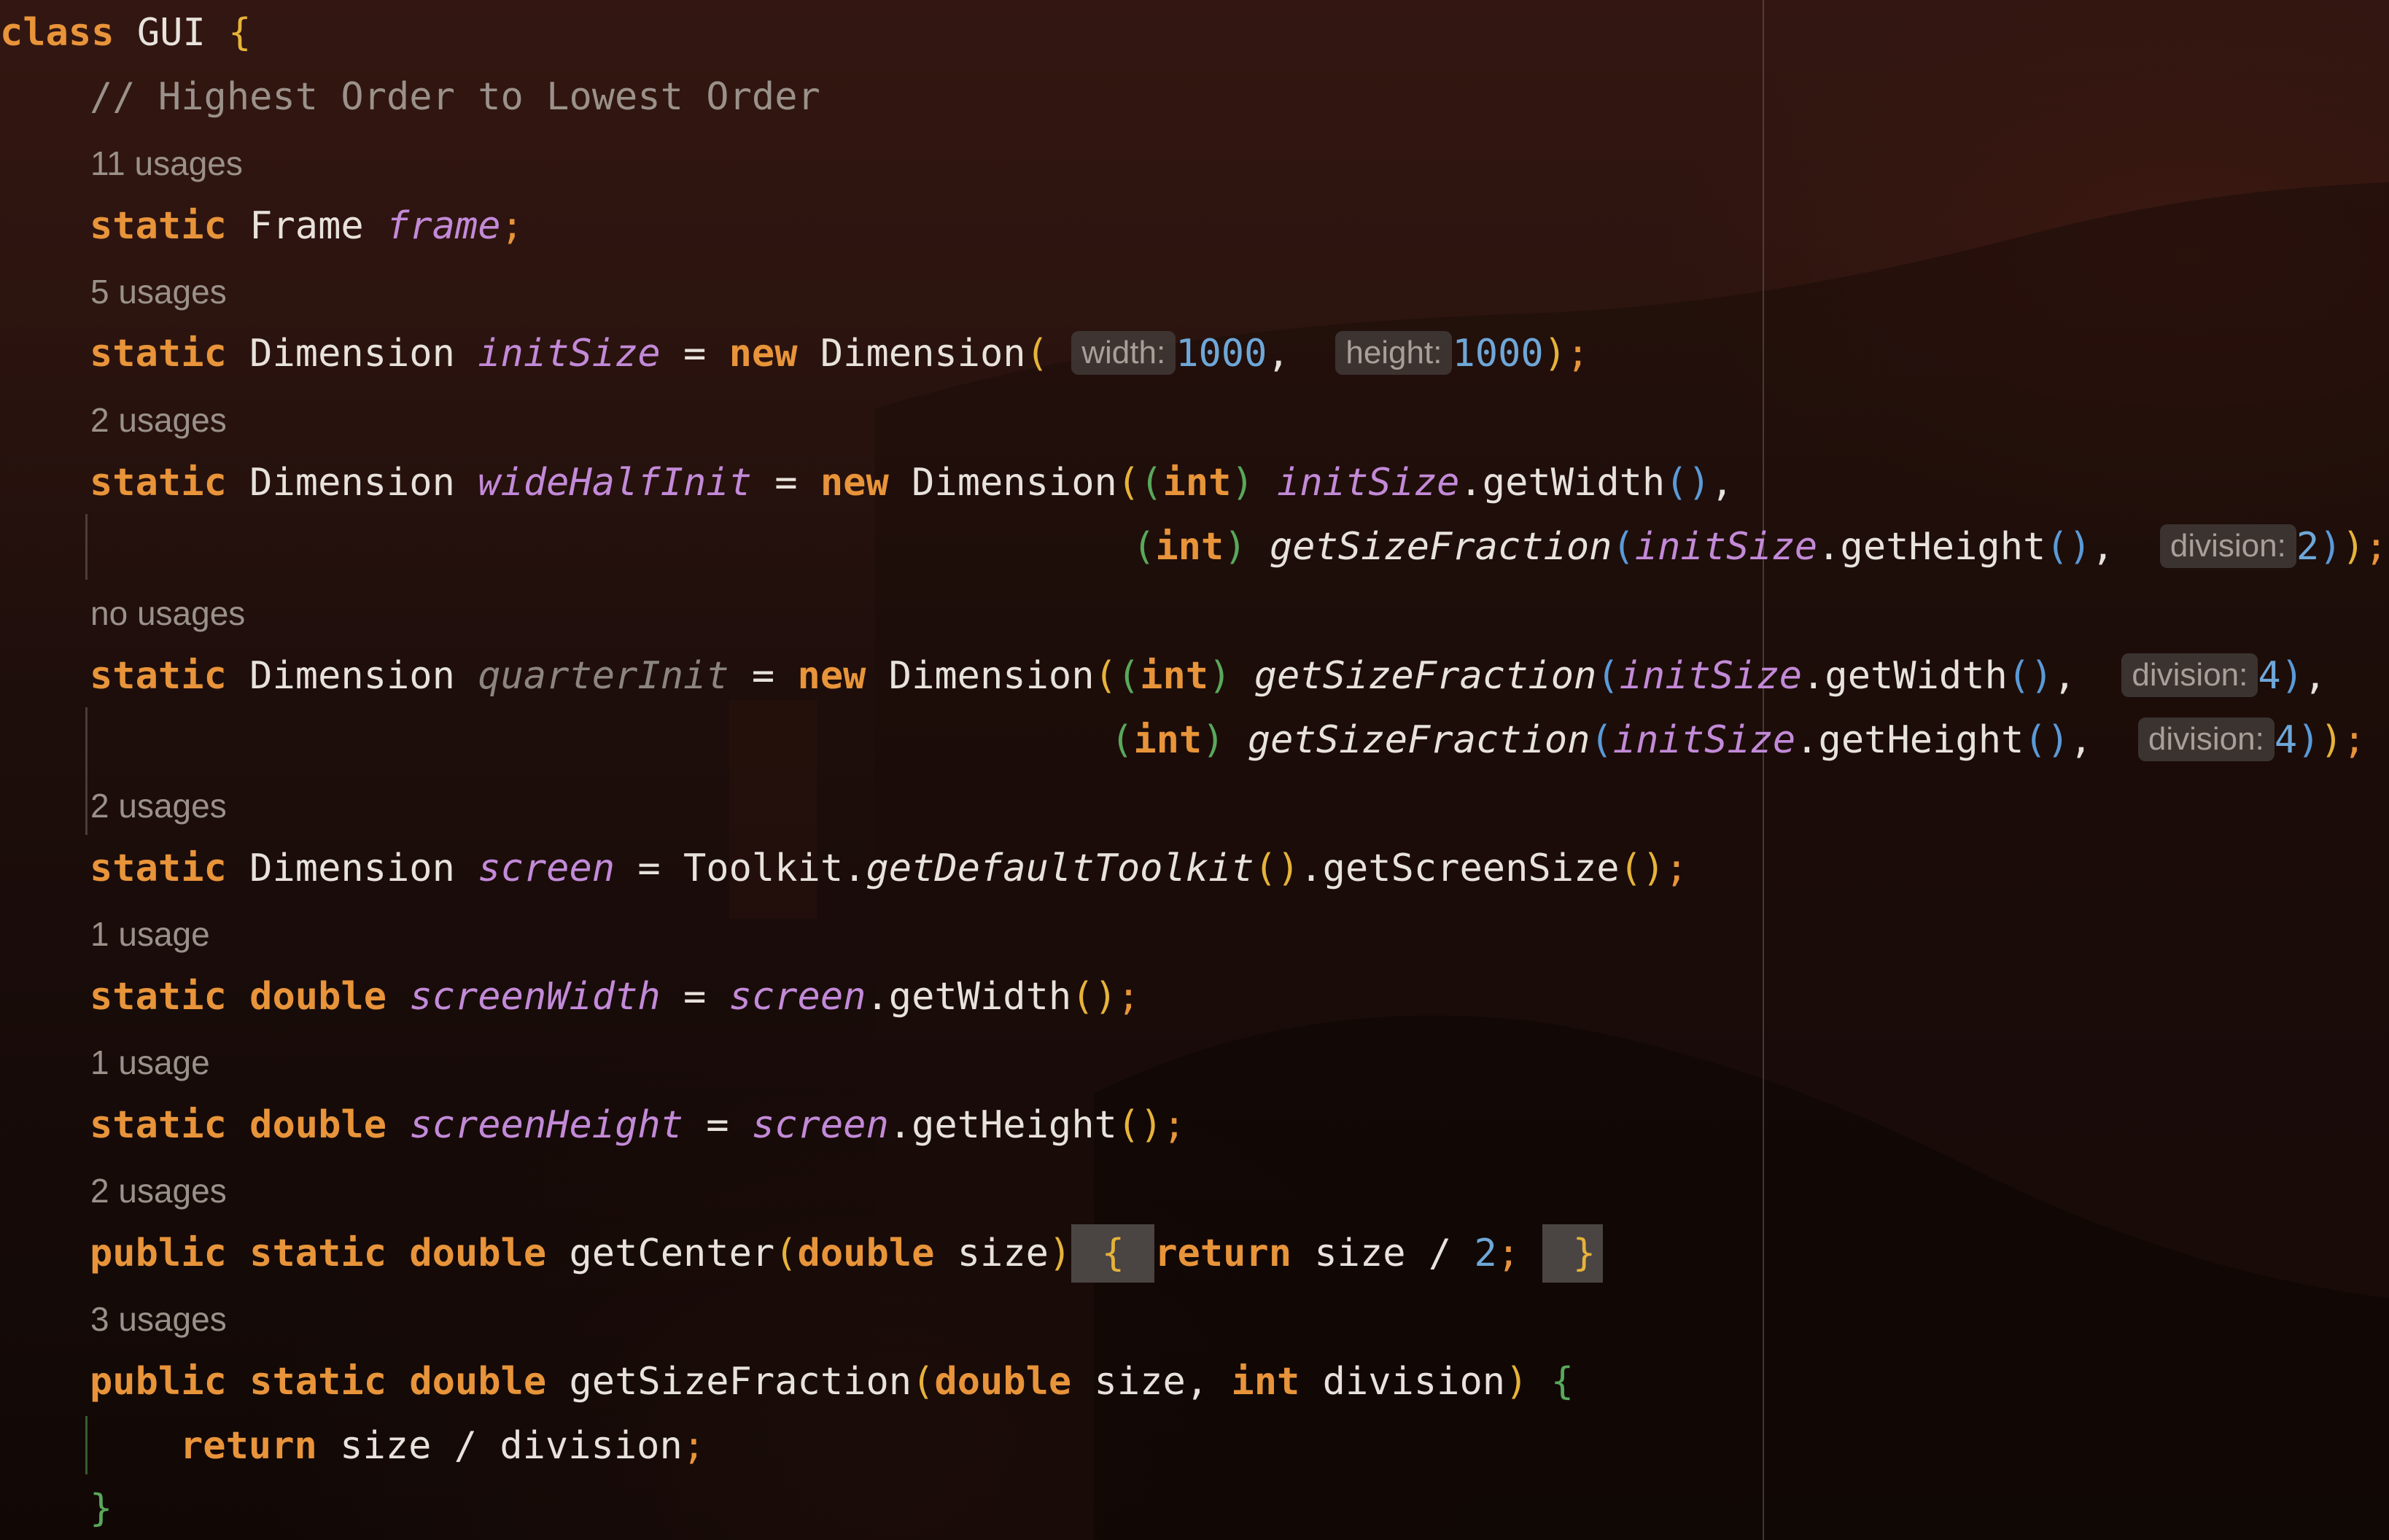  Describe the element at coordinates (1394, 353) in the screenshot. I see `param-hint-height: height:` at that location.